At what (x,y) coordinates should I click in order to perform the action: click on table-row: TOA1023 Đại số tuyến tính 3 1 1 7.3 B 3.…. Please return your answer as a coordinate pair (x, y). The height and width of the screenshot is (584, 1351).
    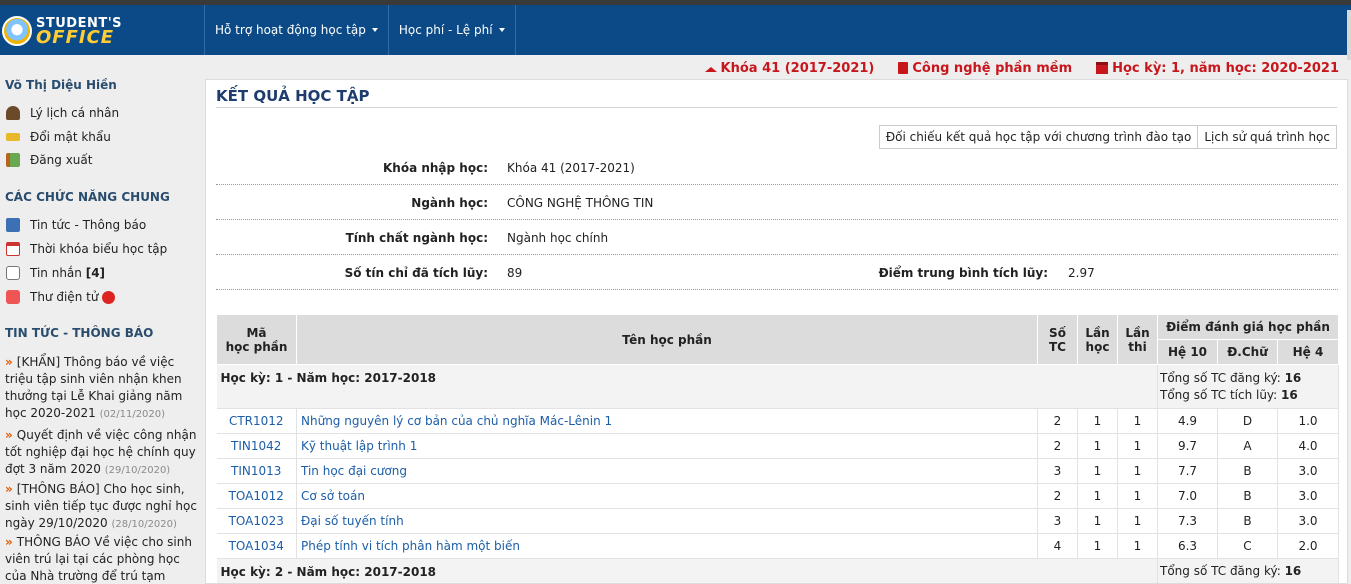
    Looking at the image, I should click on (778, 521).